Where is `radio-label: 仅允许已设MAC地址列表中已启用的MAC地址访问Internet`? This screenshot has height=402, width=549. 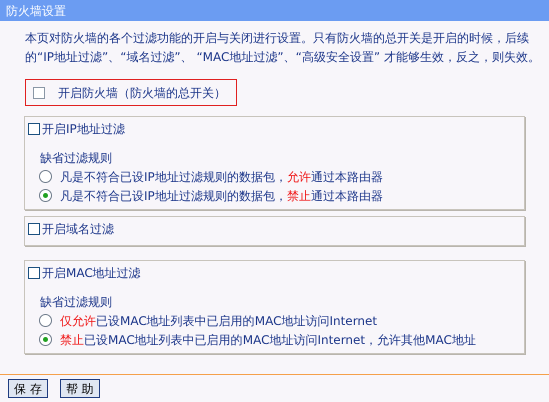
radio-label: 仅允许已设MAC地址列表中已启用的MAC地址访问Internet is located at coordinates (219, 321).